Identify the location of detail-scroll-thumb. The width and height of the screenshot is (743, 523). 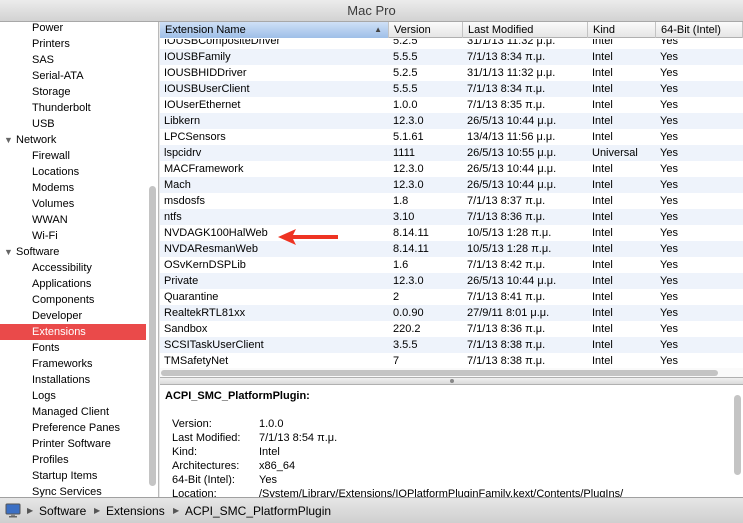
(737, 435).